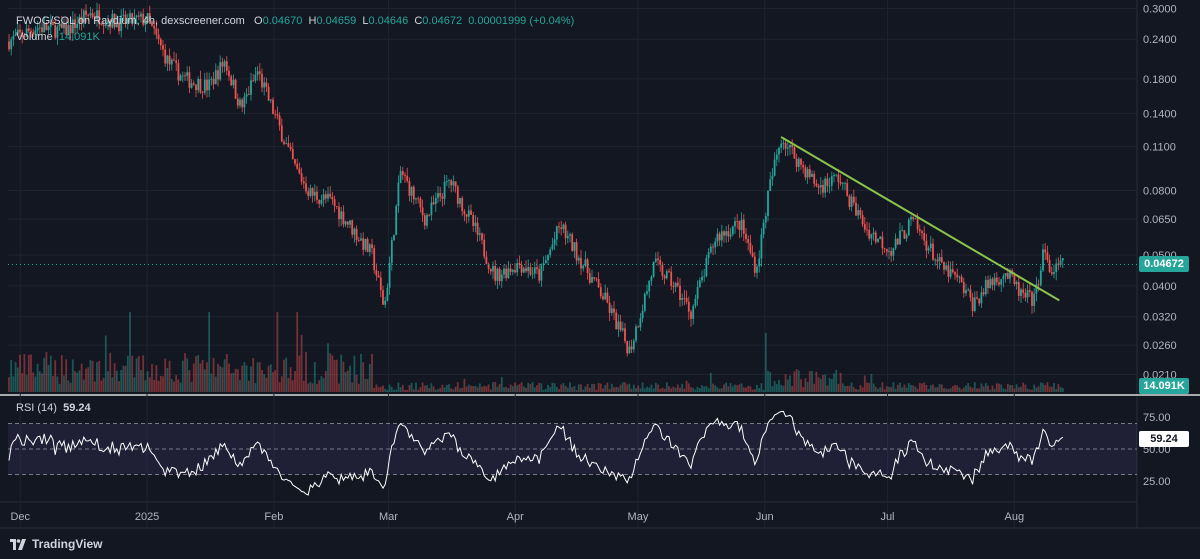 The width and height of the screenshot is (1200, 559). What do you see at coordinates (1159, 148) in the screenshot?
I see `price-axis-label: 0.1100` at bounding box center [1159, 148].